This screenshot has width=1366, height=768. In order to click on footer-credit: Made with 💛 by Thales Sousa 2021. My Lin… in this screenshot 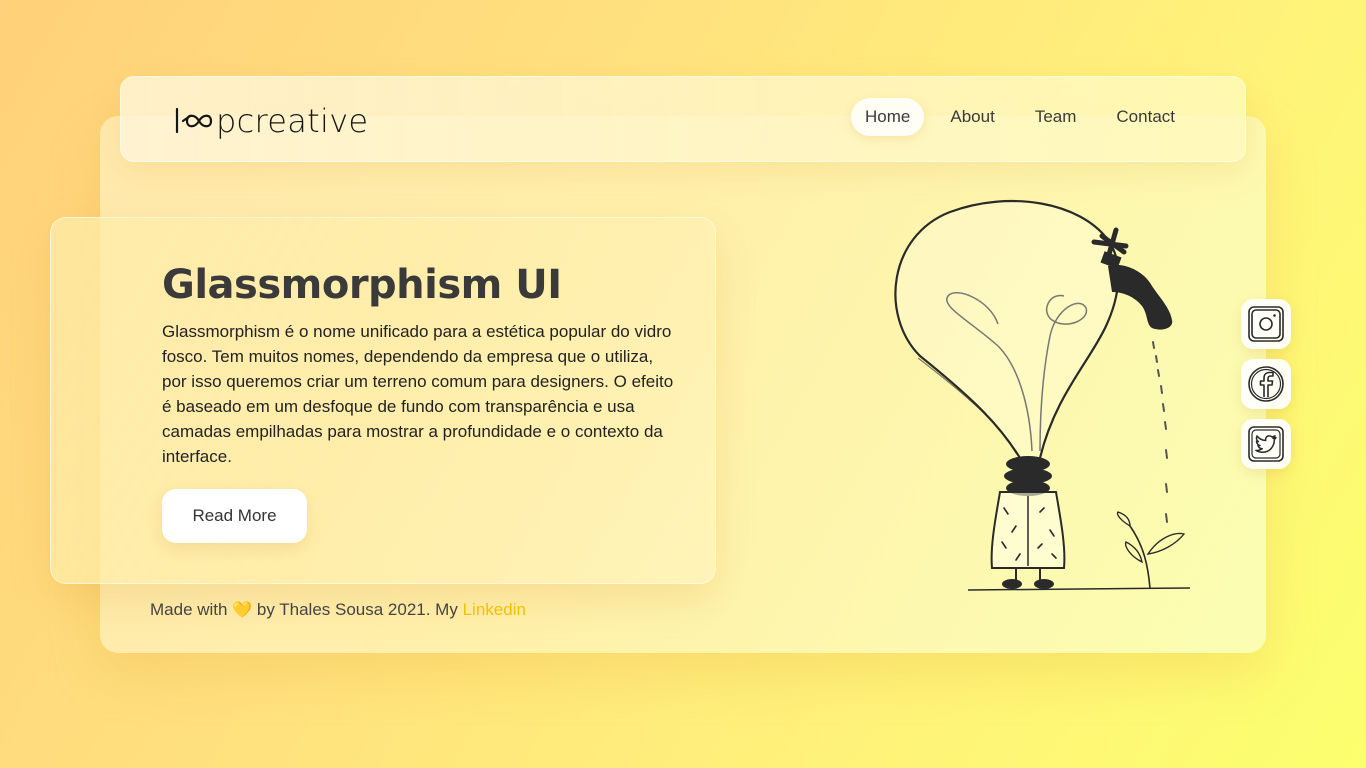, I will do `click(338, 610)`.